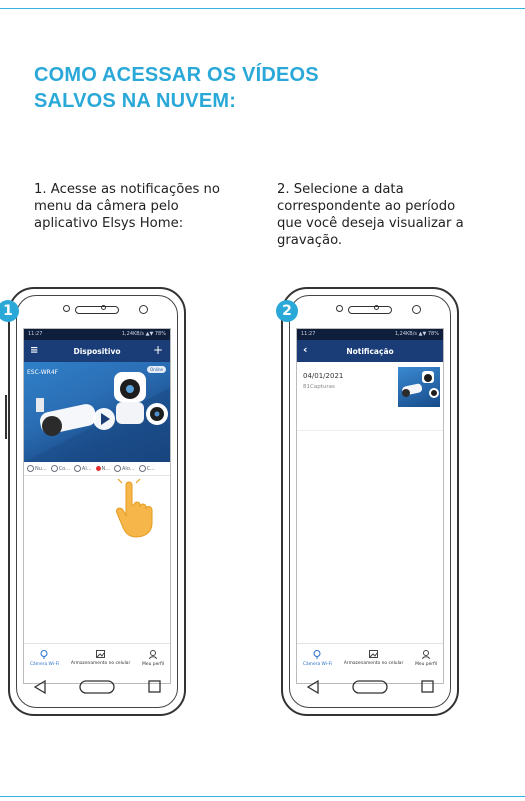  I want to click on notification-thumbnail, so click(419, 387).